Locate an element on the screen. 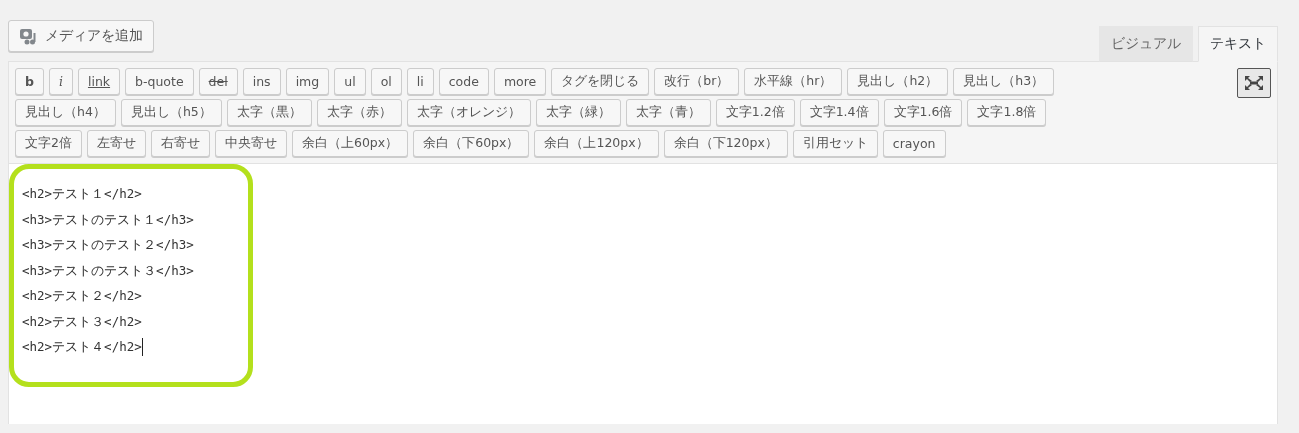 This screenshot has width=1299, height=433. editor-tab: ビジュアル is located at coordinates (1146, 44).